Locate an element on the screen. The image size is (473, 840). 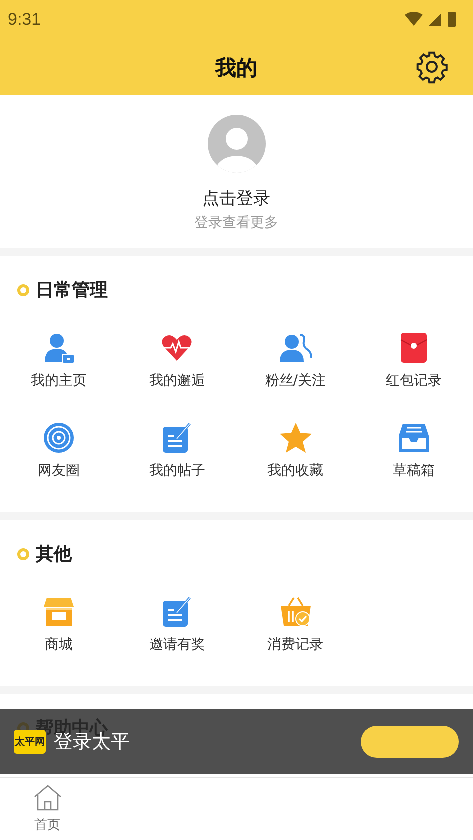
banner-button is located at coordinates (410, 742).